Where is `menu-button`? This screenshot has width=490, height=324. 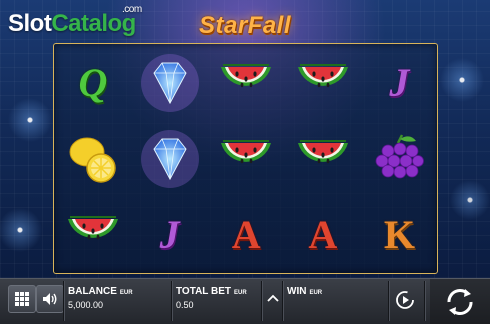
menu-button is located at coordinates (22, 299).